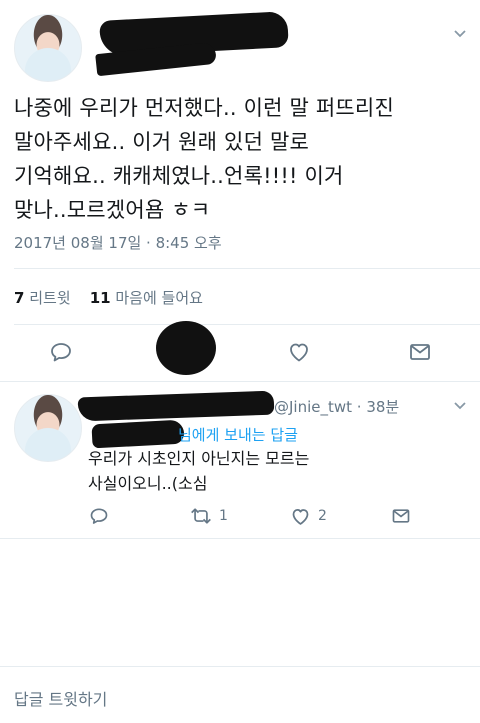  What do you see at coordinates (186, 348) in the screenshot?
I see `redacted-retweet-icon` at bounding box center [186, 348].